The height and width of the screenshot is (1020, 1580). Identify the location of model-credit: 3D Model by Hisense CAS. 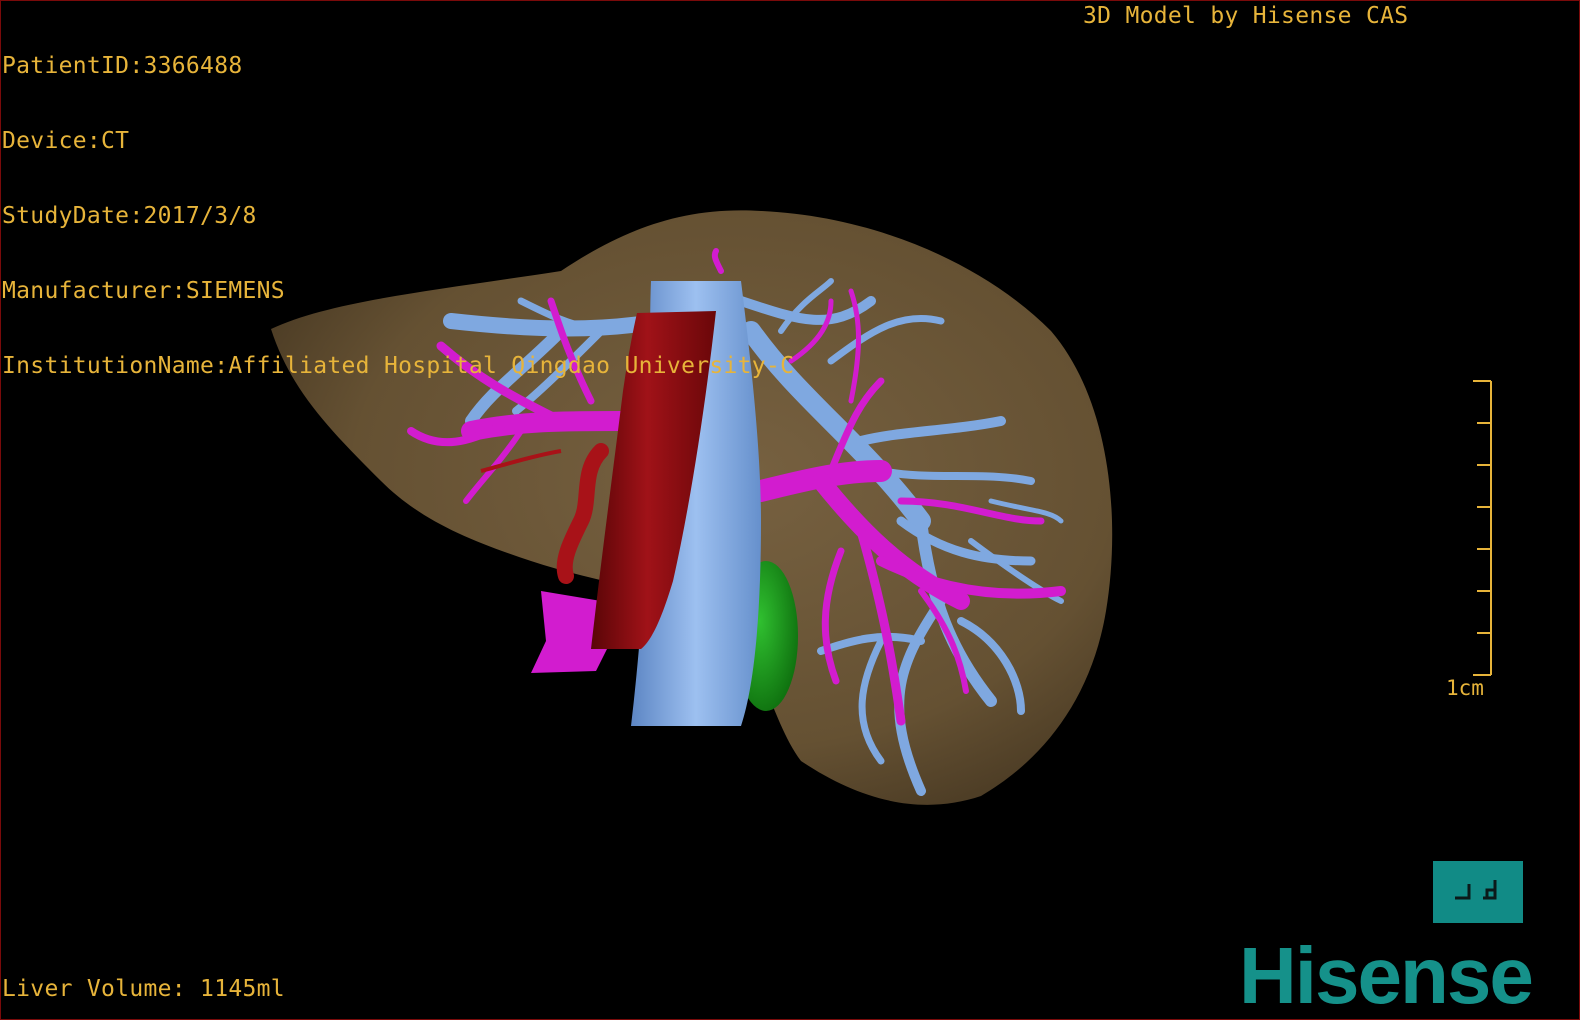
(1246, 16).